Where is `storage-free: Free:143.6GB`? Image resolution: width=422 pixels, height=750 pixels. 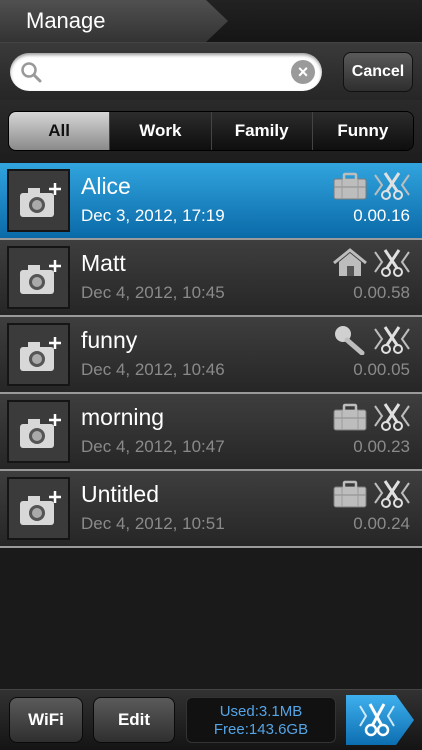 storage-free: Free:143.6GB is located at coordinates (261, 729).